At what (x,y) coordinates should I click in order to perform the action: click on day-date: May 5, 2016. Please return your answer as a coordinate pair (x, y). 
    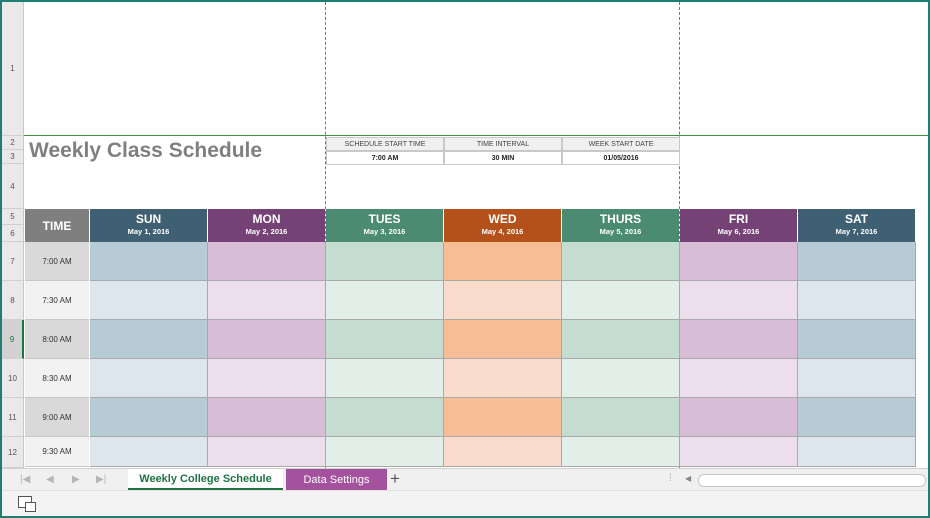
    Looking at the image, I should click on (620, 231).